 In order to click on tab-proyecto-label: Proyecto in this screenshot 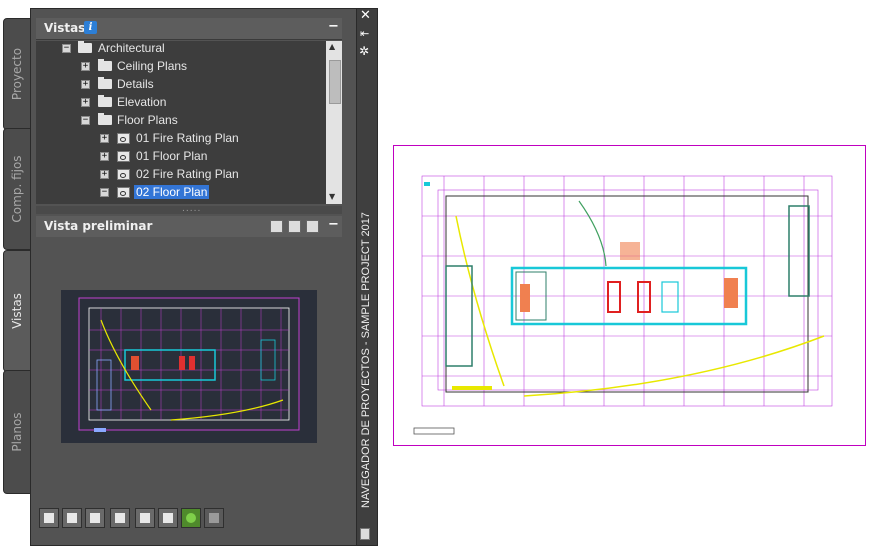, I will do `click(17, 74)`.